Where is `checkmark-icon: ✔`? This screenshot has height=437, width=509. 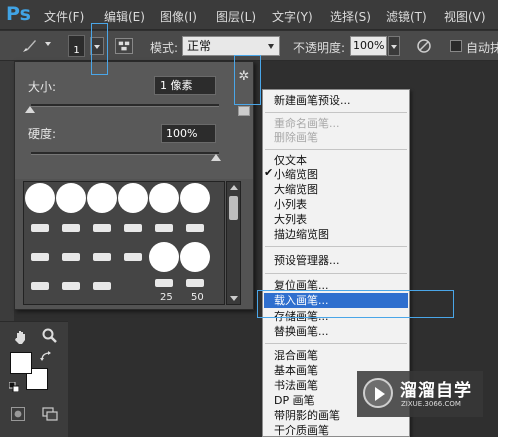
checkmark-icon: ✔ is located at coordinates (269, 172).